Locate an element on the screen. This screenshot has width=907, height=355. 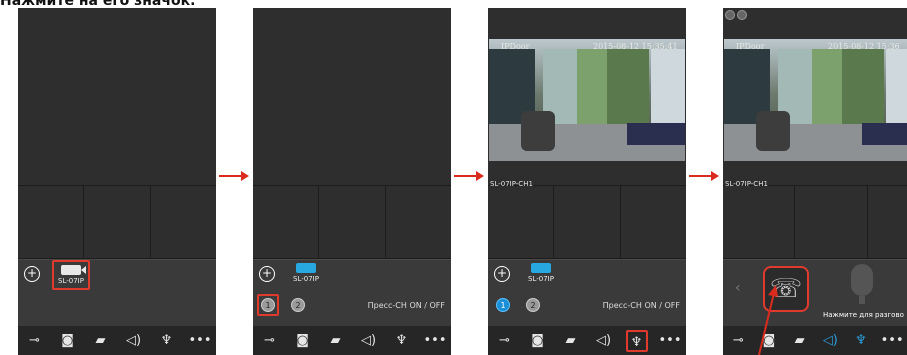
mic-status-icon is located at coordinates (742, 15).